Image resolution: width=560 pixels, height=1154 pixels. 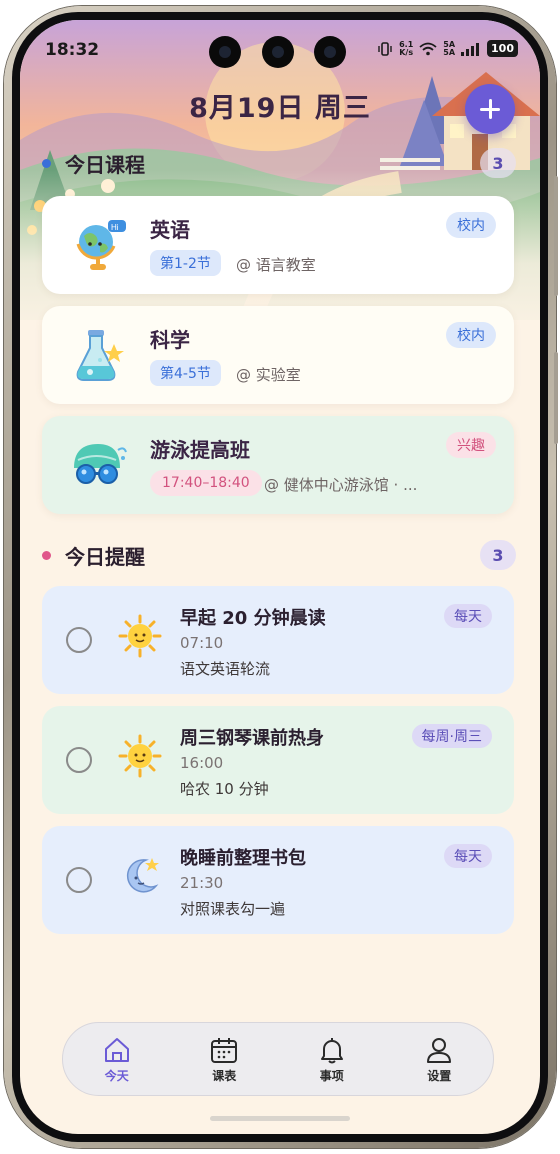 I want to click on power-button, so click(x=556, y=398).